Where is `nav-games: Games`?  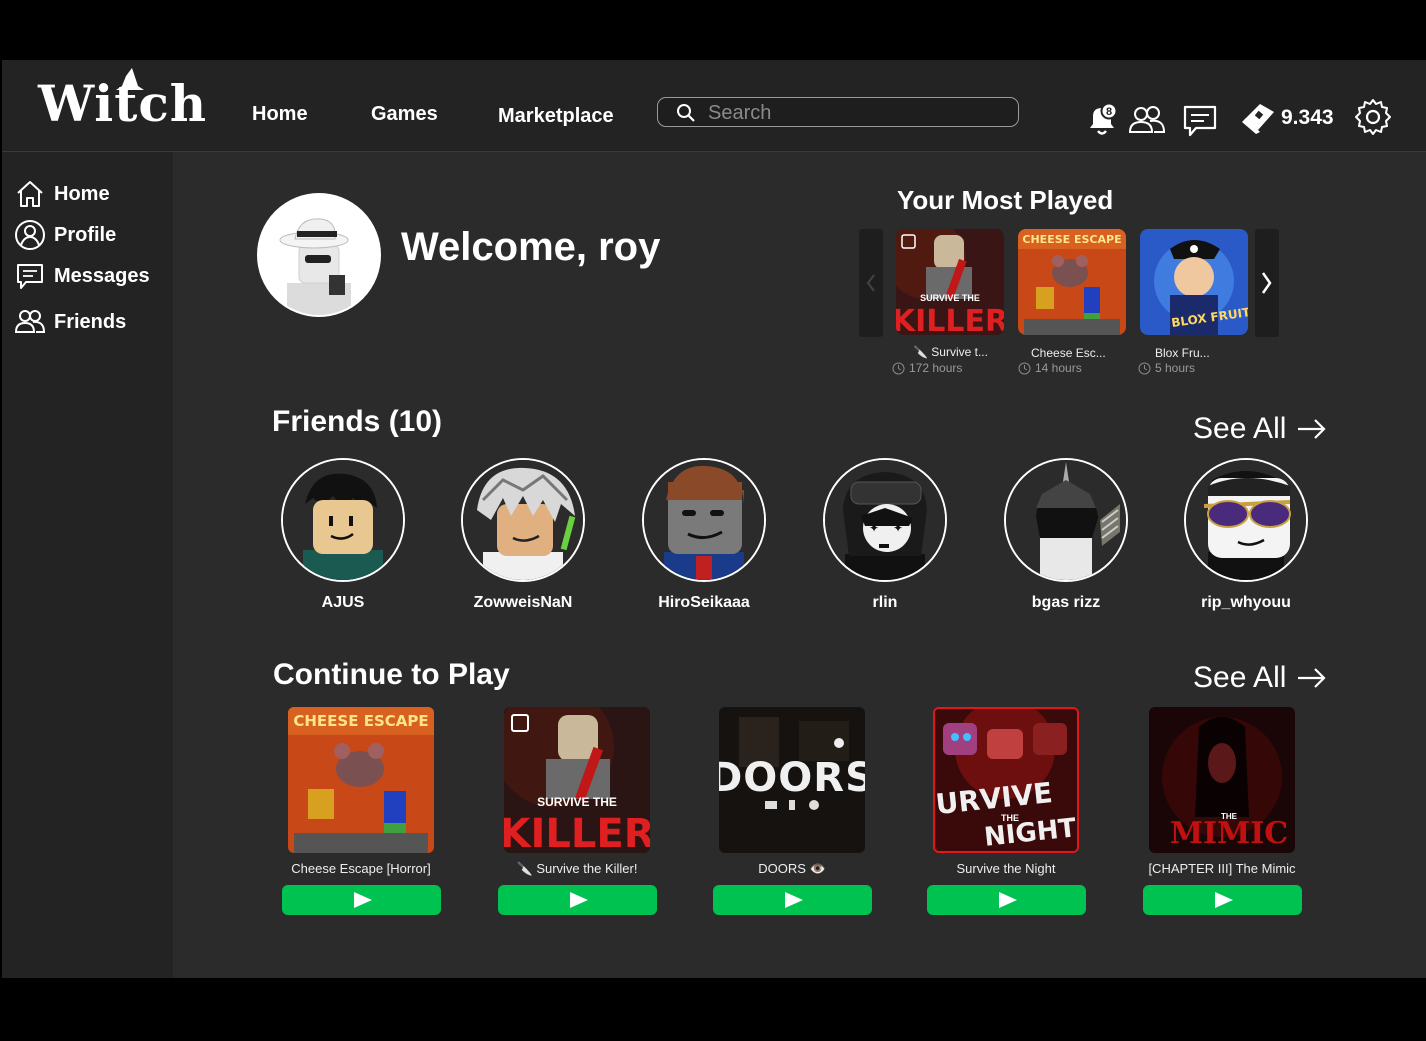
nav-games: Games is located at coordinates (404, 114).